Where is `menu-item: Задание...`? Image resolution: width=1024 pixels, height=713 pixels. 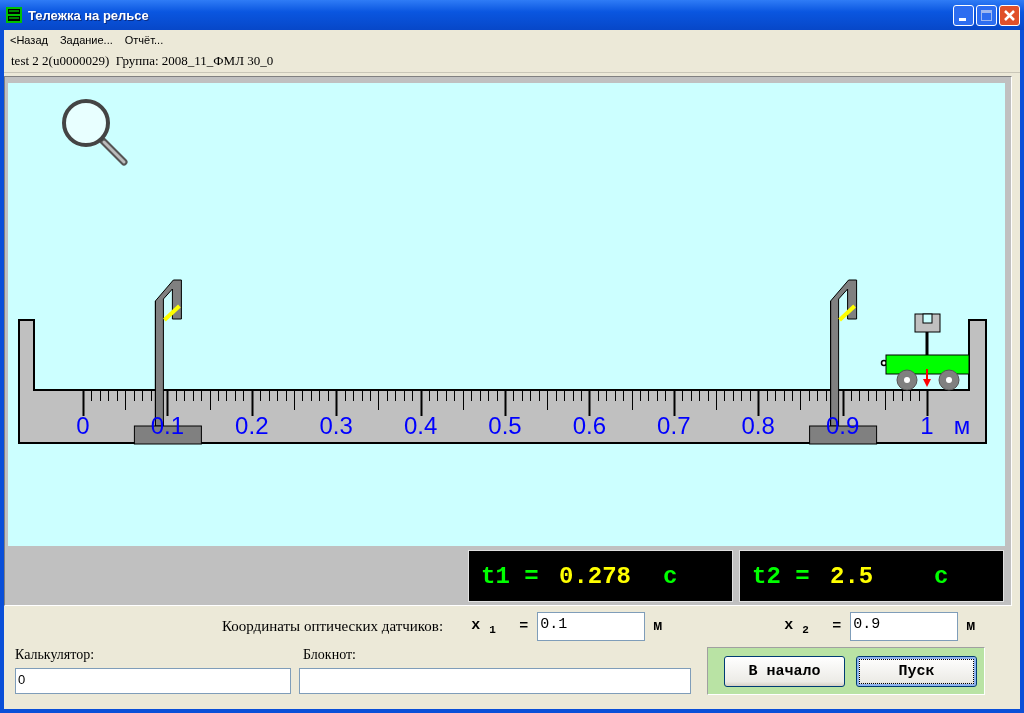
menu-item: Задание... is located at coordinates (86, 40).